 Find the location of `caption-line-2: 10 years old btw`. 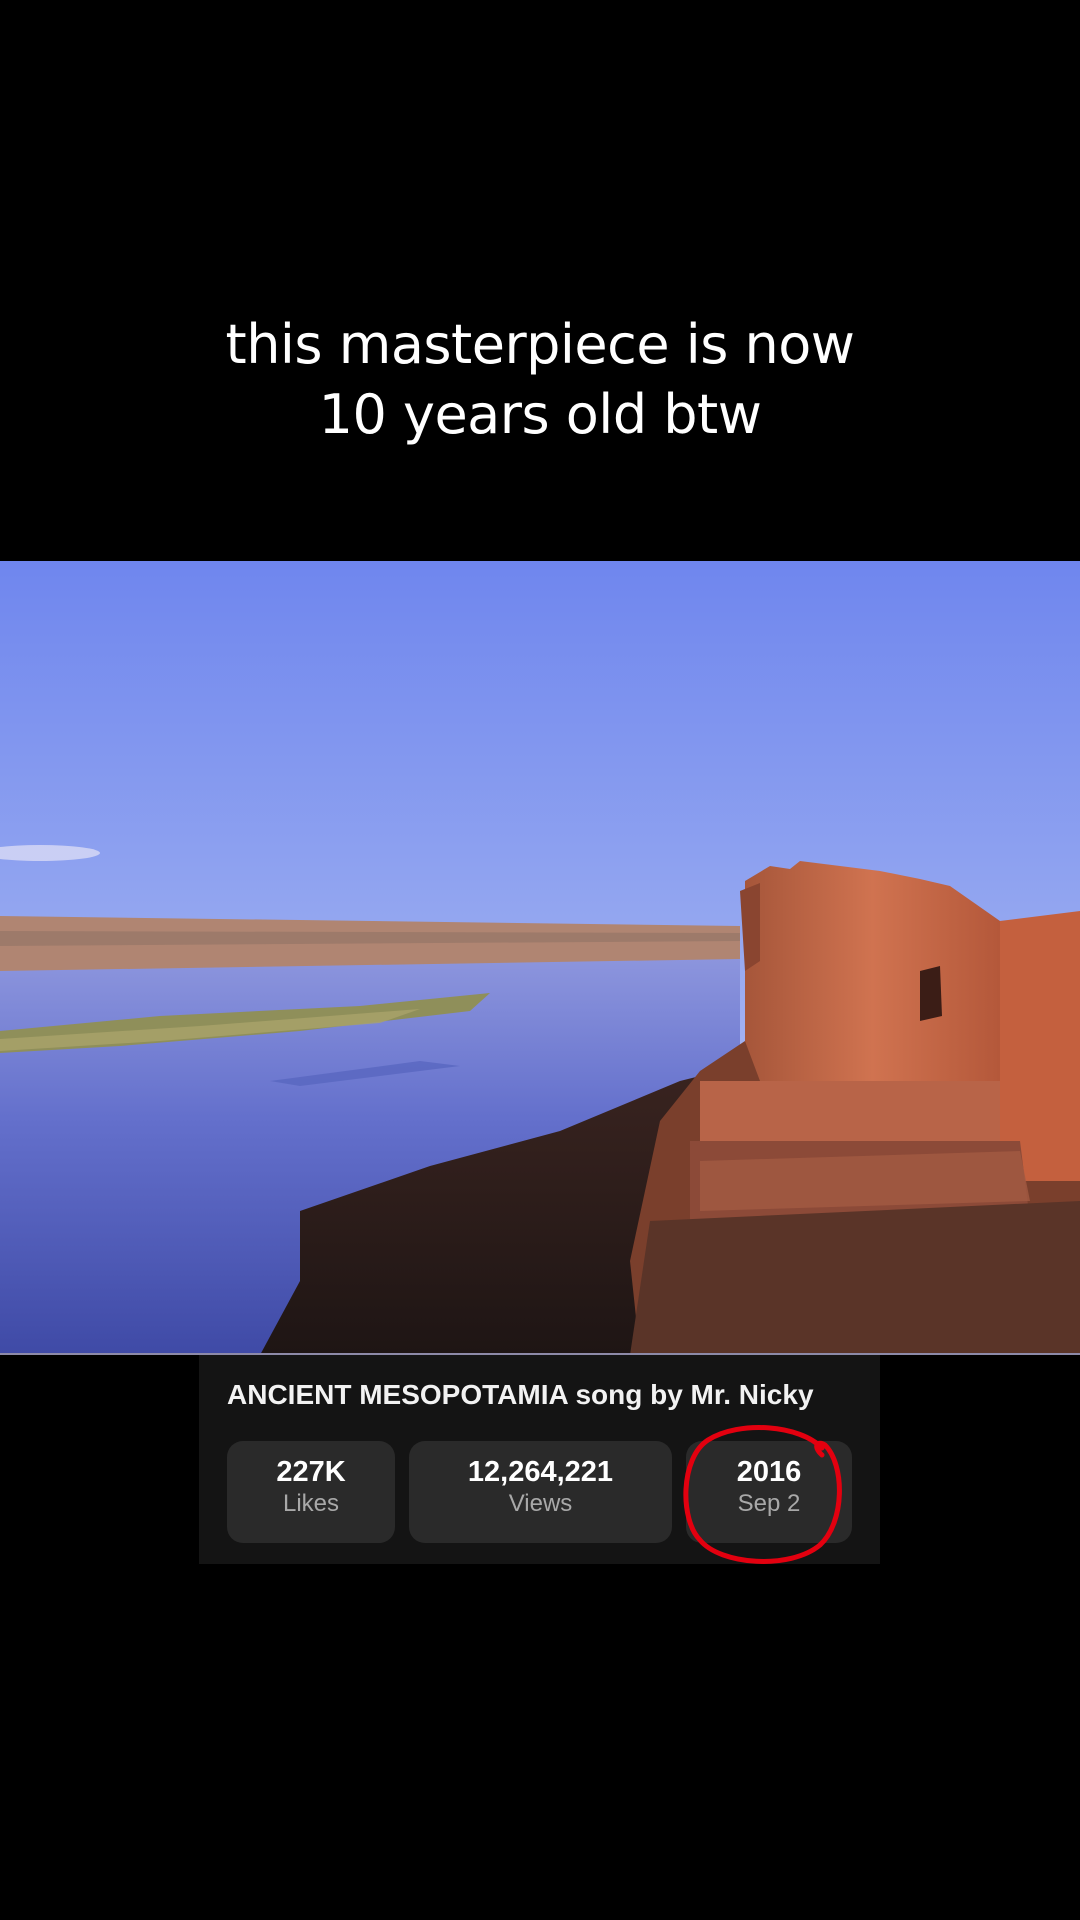

caption-line-2: 10 years old btw is located at coordinates (540, 414).